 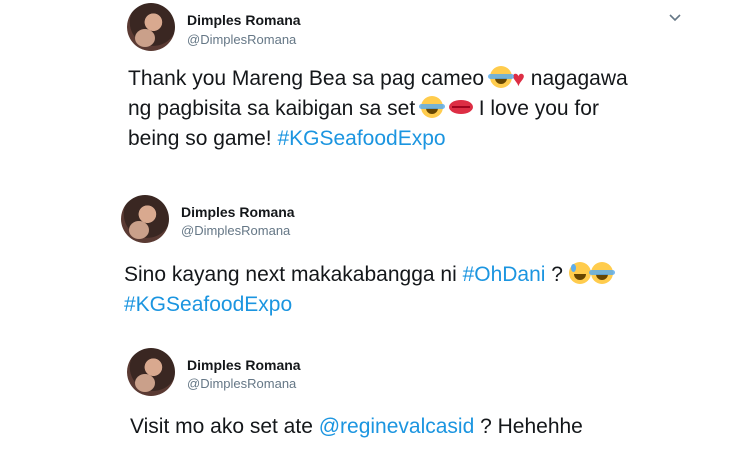 I want to click on sweat-smile-icon, so click(x=579, y=273).